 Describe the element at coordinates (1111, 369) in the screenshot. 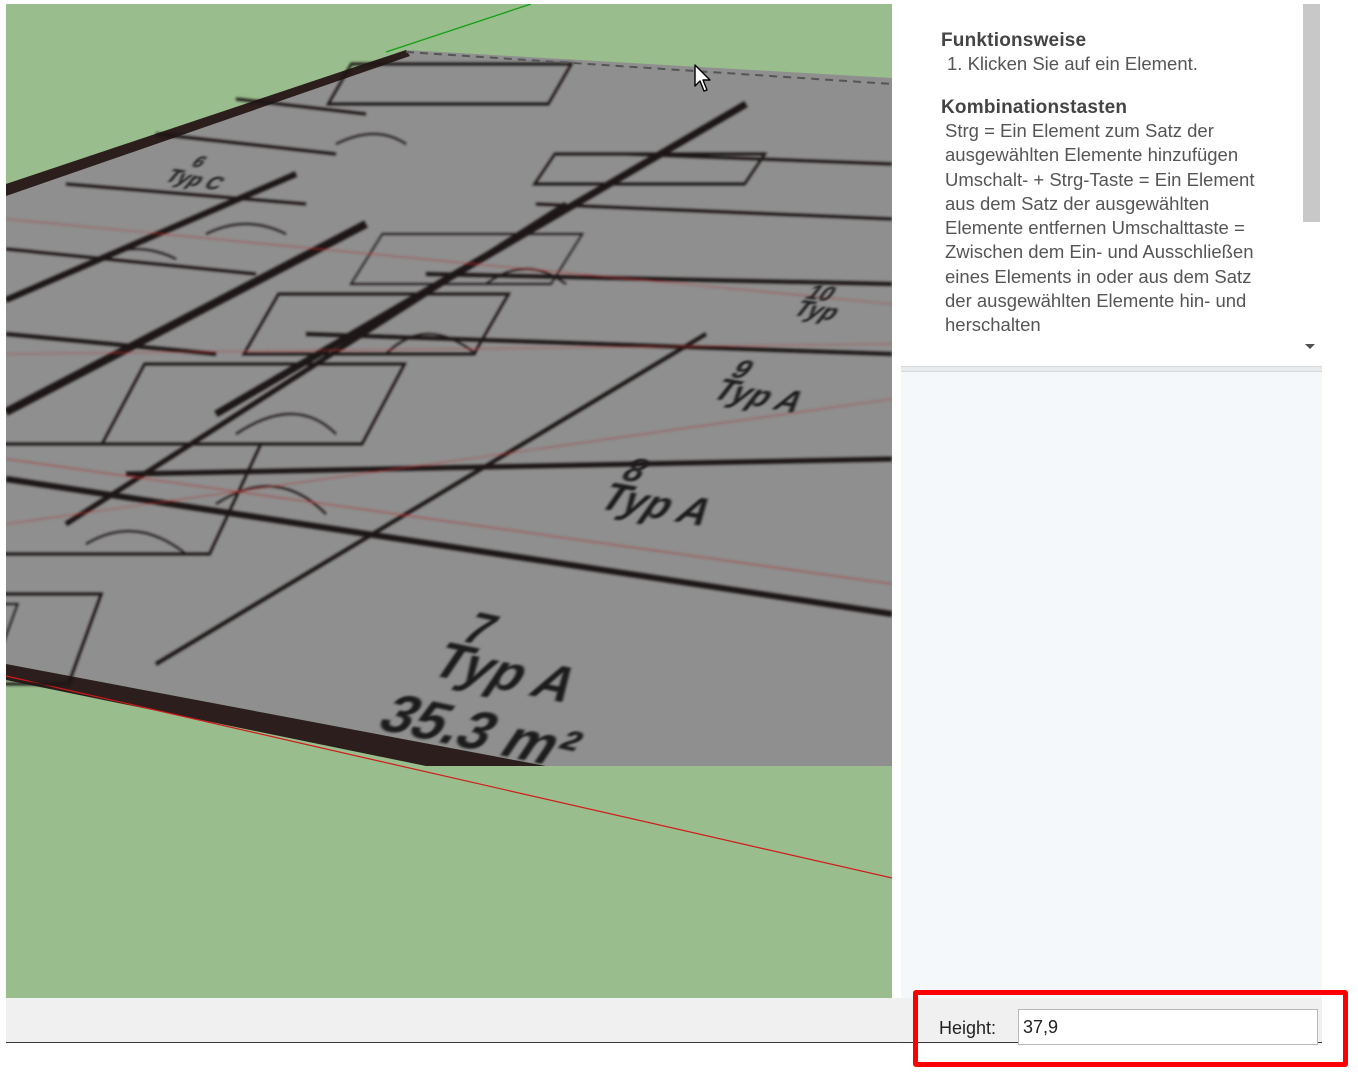

I see `panel-resize-handle` at that location.